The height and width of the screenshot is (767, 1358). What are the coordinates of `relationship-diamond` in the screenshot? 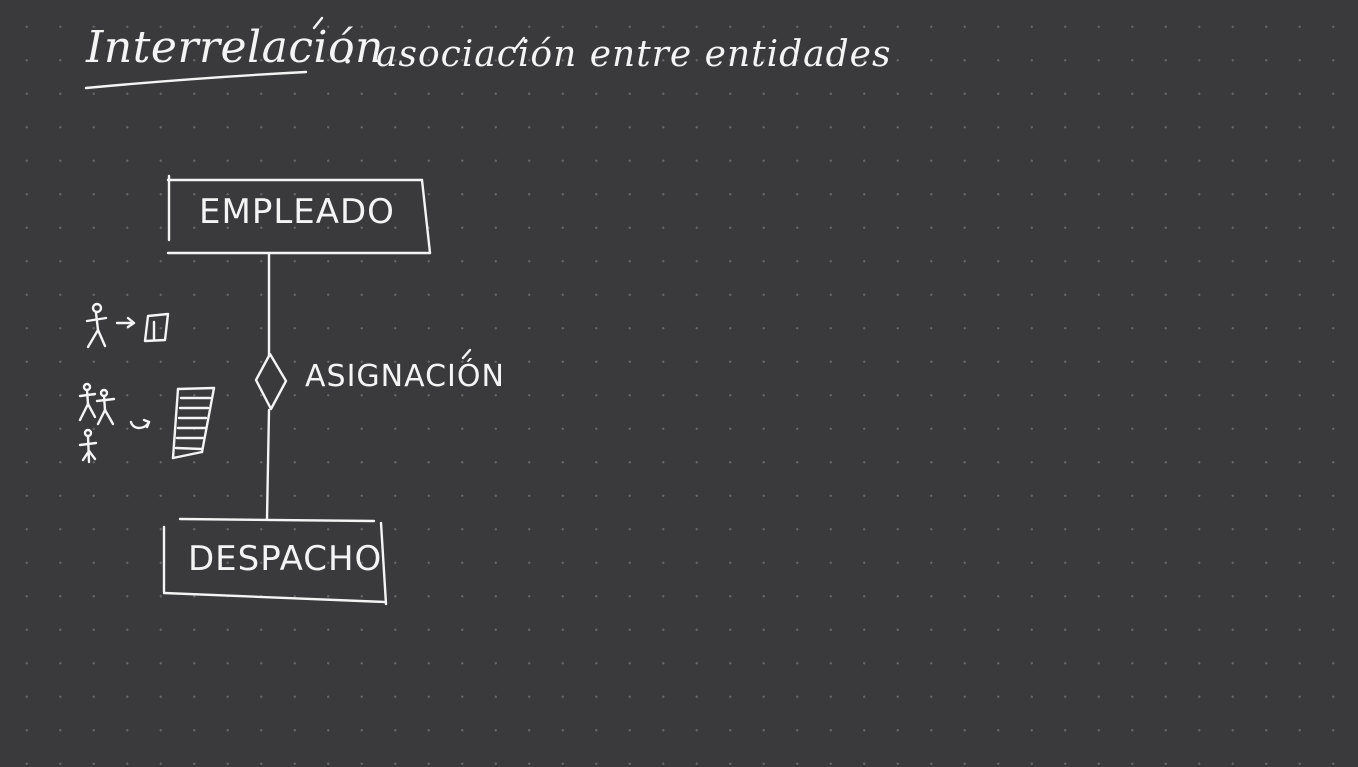 It's located at (271, 381).